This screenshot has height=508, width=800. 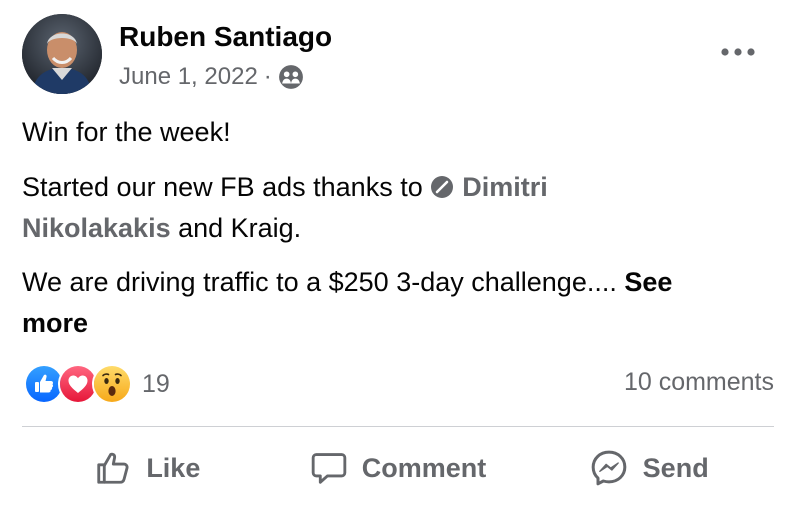 What do you see at coordinates (329, 468) in the screenshot?
I see `comment-icon` at bounding box center [329, 468].